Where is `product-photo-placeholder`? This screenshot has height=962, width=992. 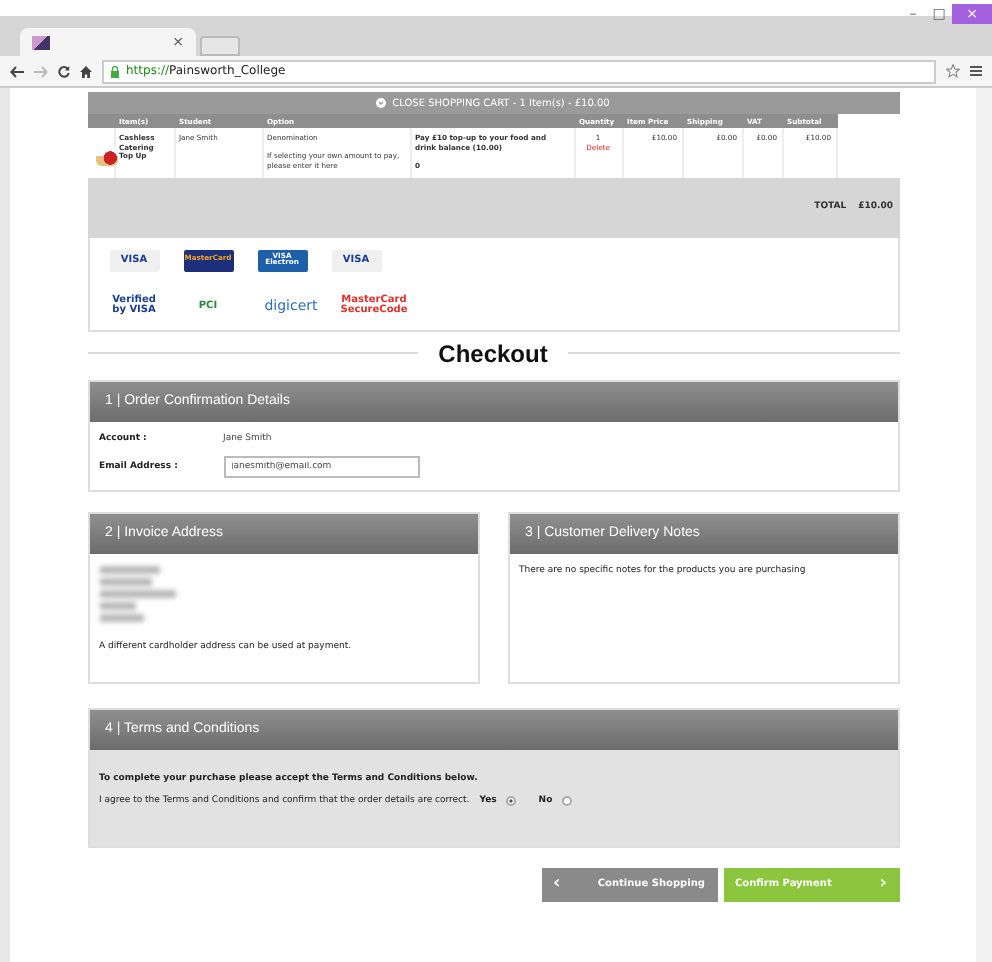 product-photo-placeholder is located at coordinates (106, 156).